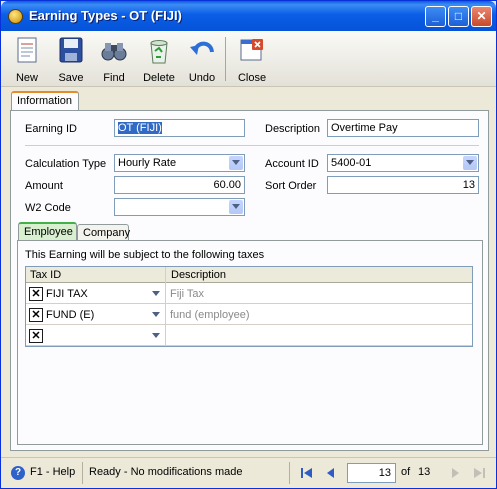 This screenshot has width=497, height=489. I want to click on column-description: Description, so click(198, 275).